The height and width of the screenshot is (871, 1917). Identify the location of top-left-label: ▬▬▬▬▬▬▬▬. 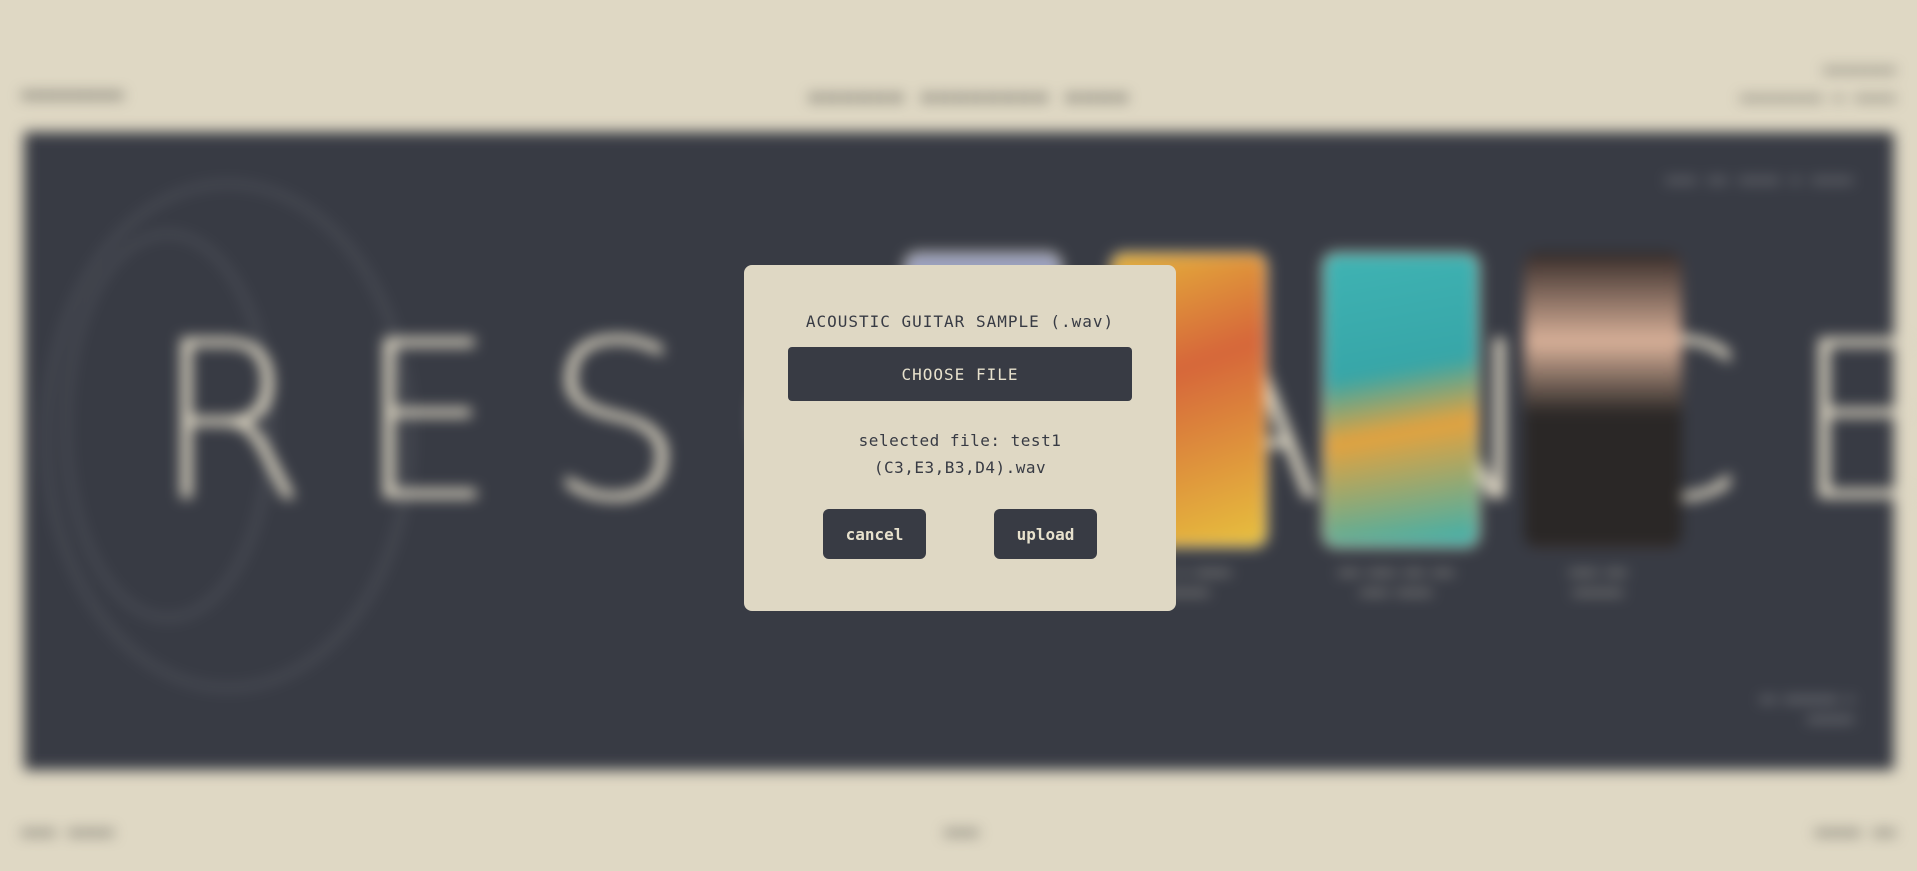
(73, 94).